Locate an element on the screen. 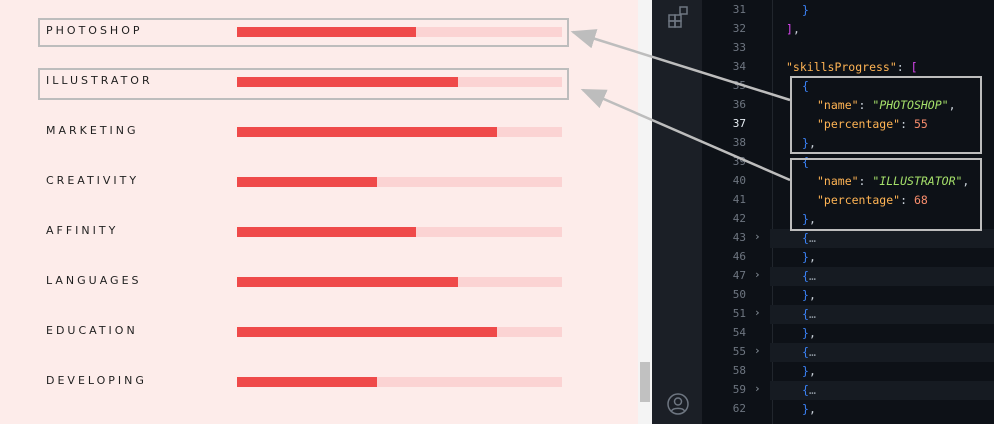 The height and width of the screenshot is (424, 994). code-line-62: }, is located at coordinates (809, 409).